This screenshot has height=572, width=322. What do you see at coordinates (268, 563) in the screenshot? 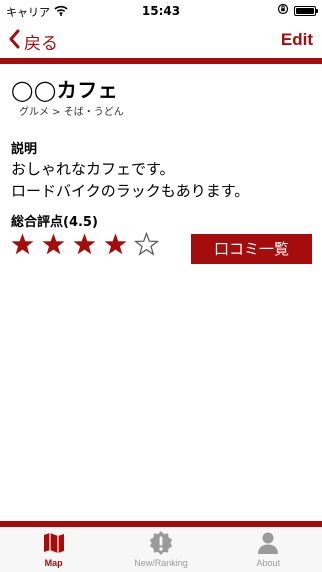
I see `tab-label: About` at bounding box center [268, 563].